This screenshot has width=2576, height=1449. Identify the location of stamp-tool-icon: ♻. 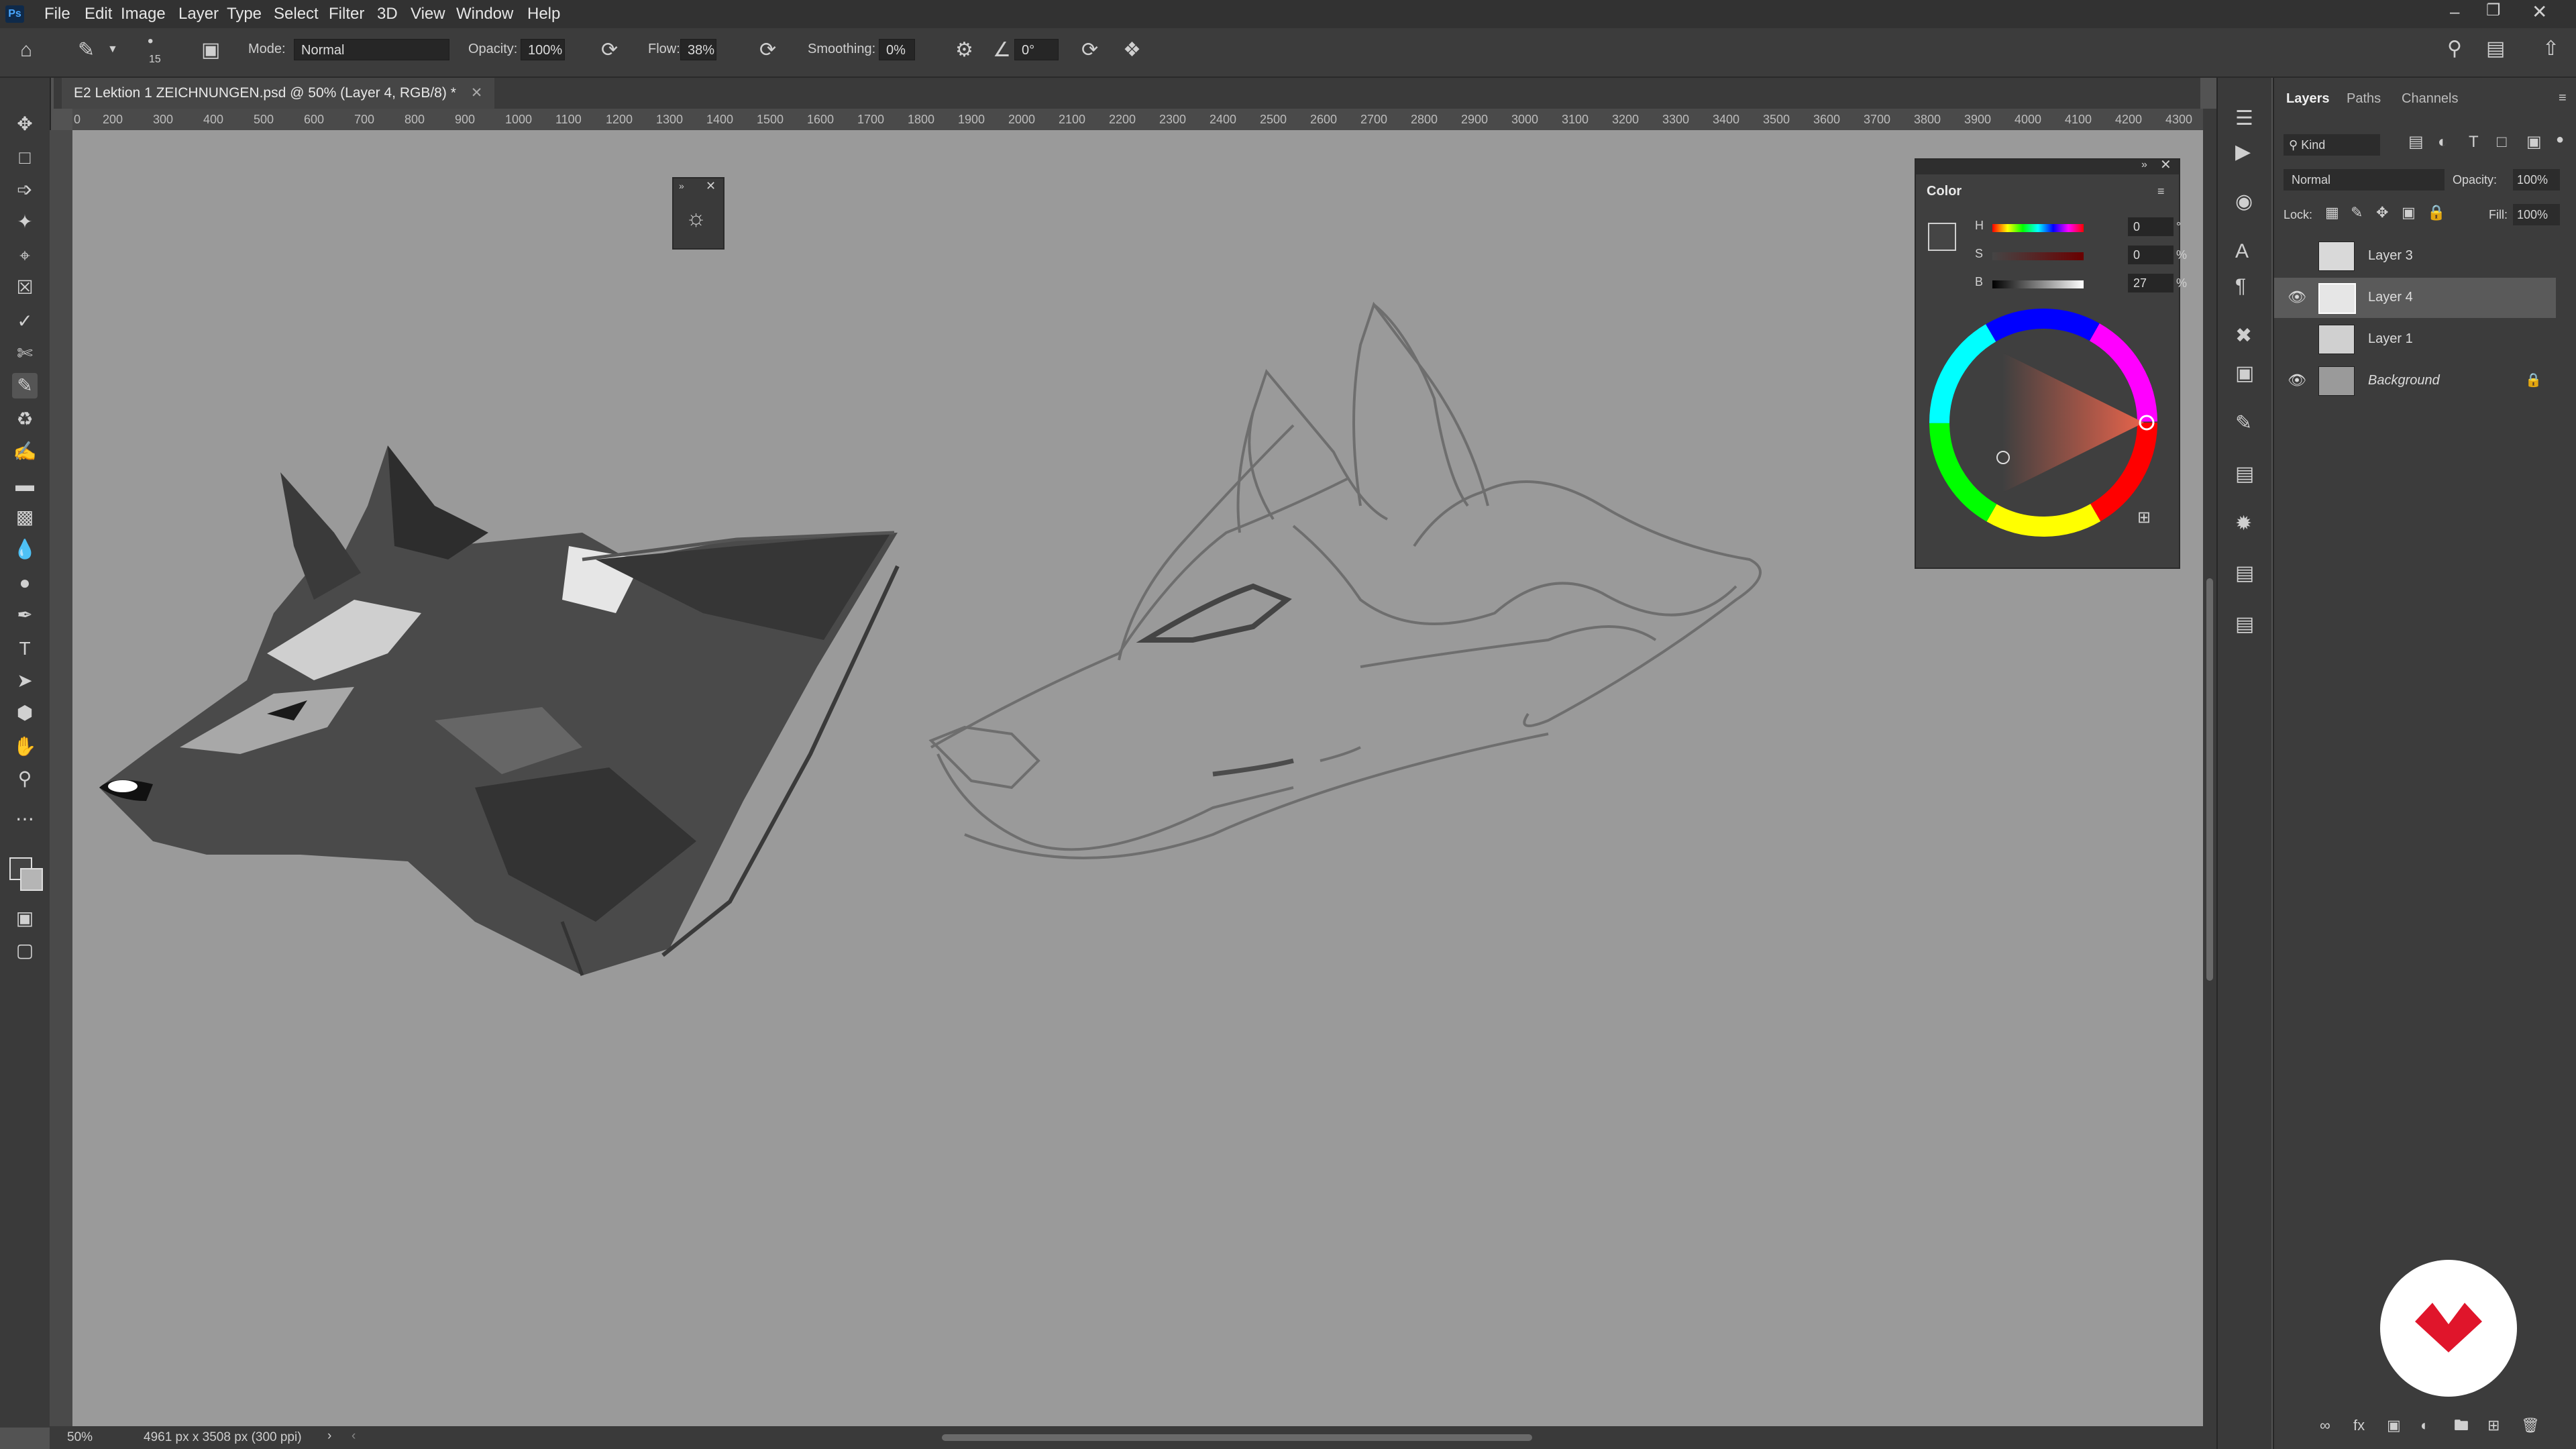
(25, 419).